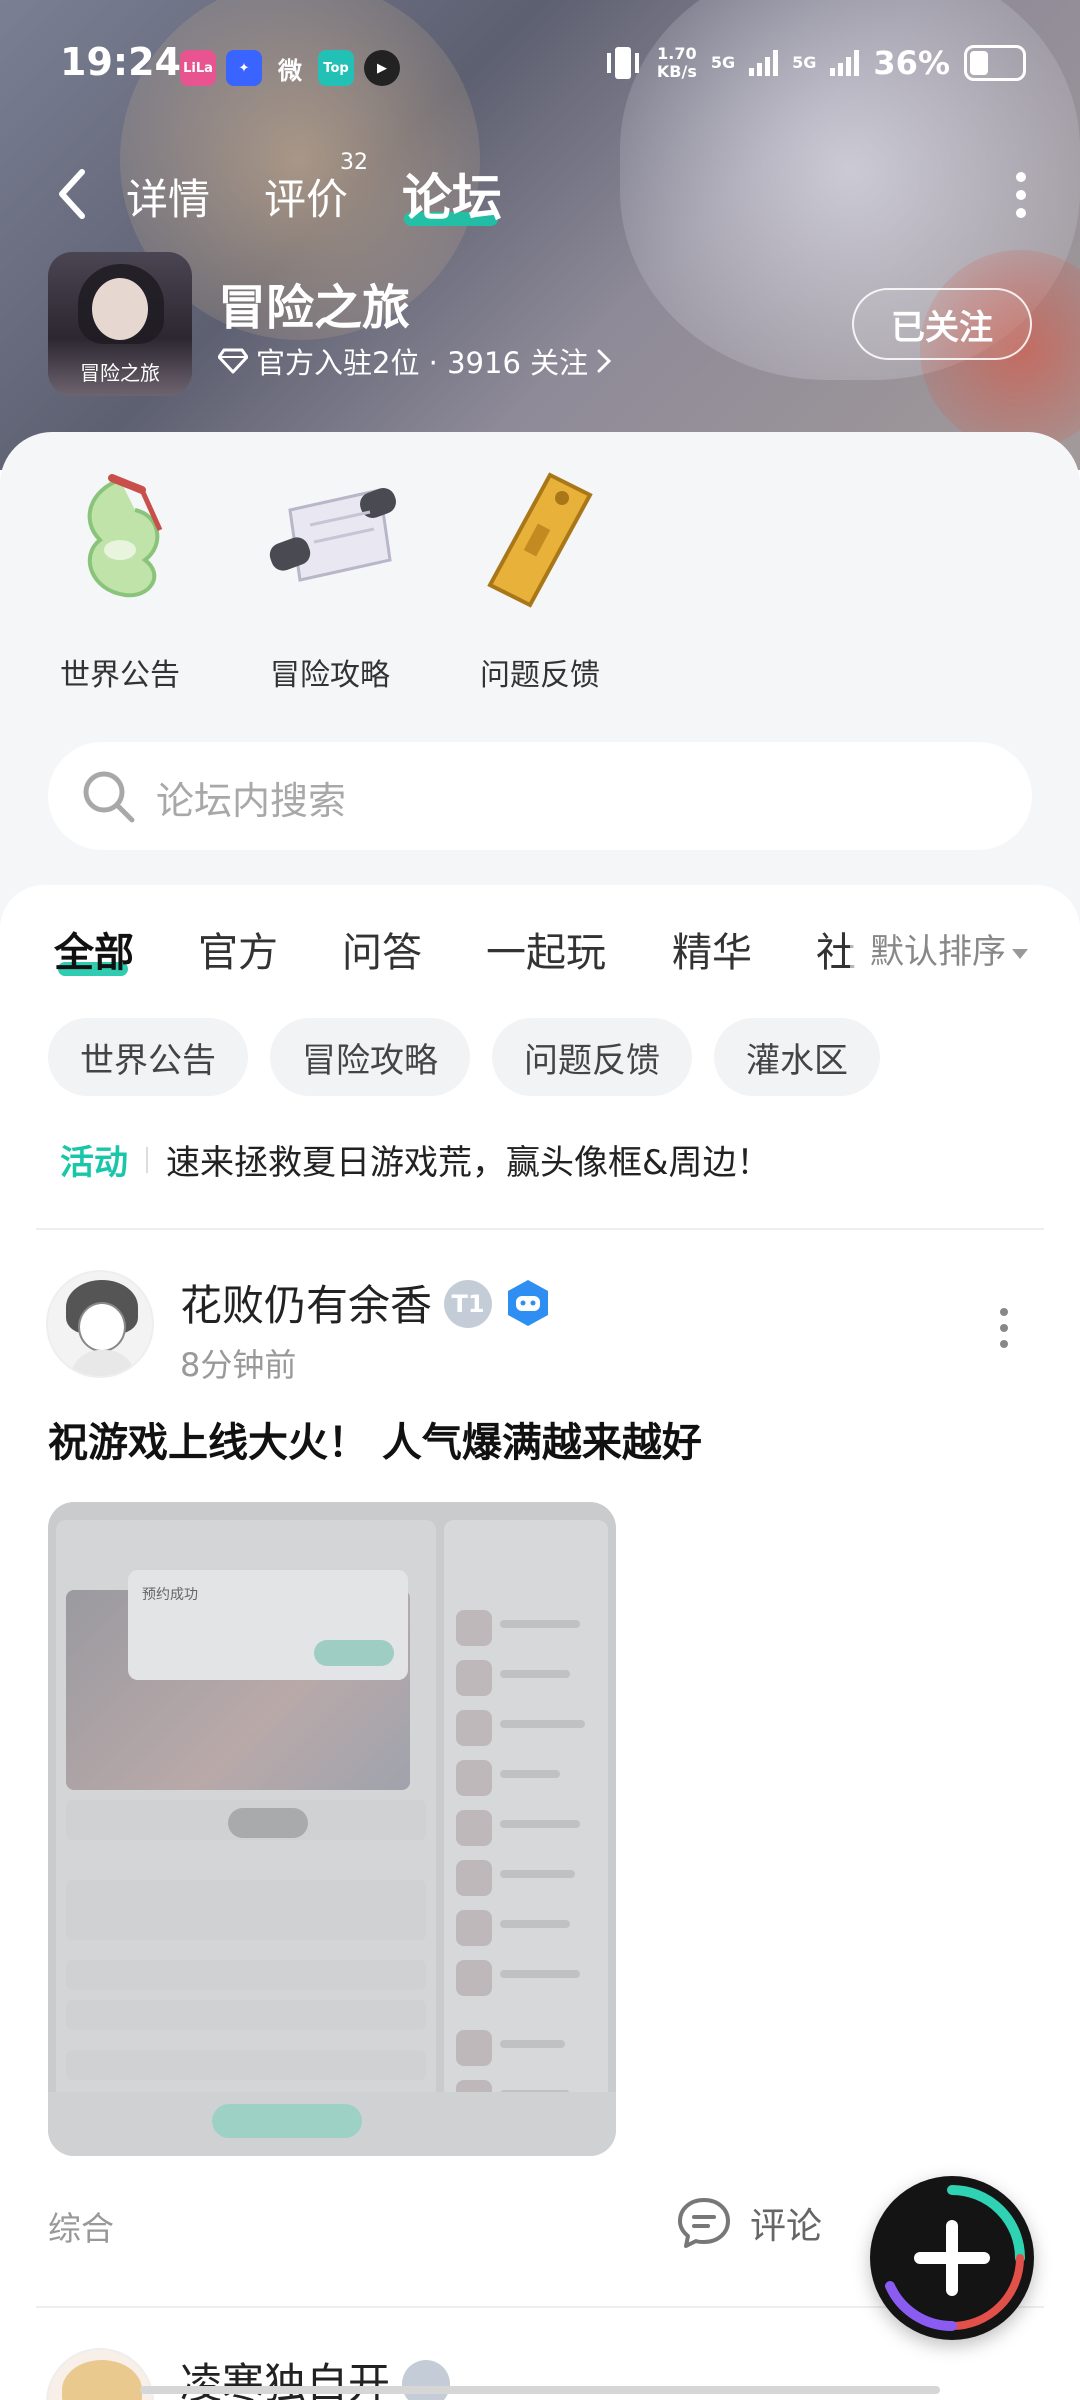 The width and height of the screenshot is (1080, 2400). I want to click on play-app-icon: ▶, so click(382, 68).